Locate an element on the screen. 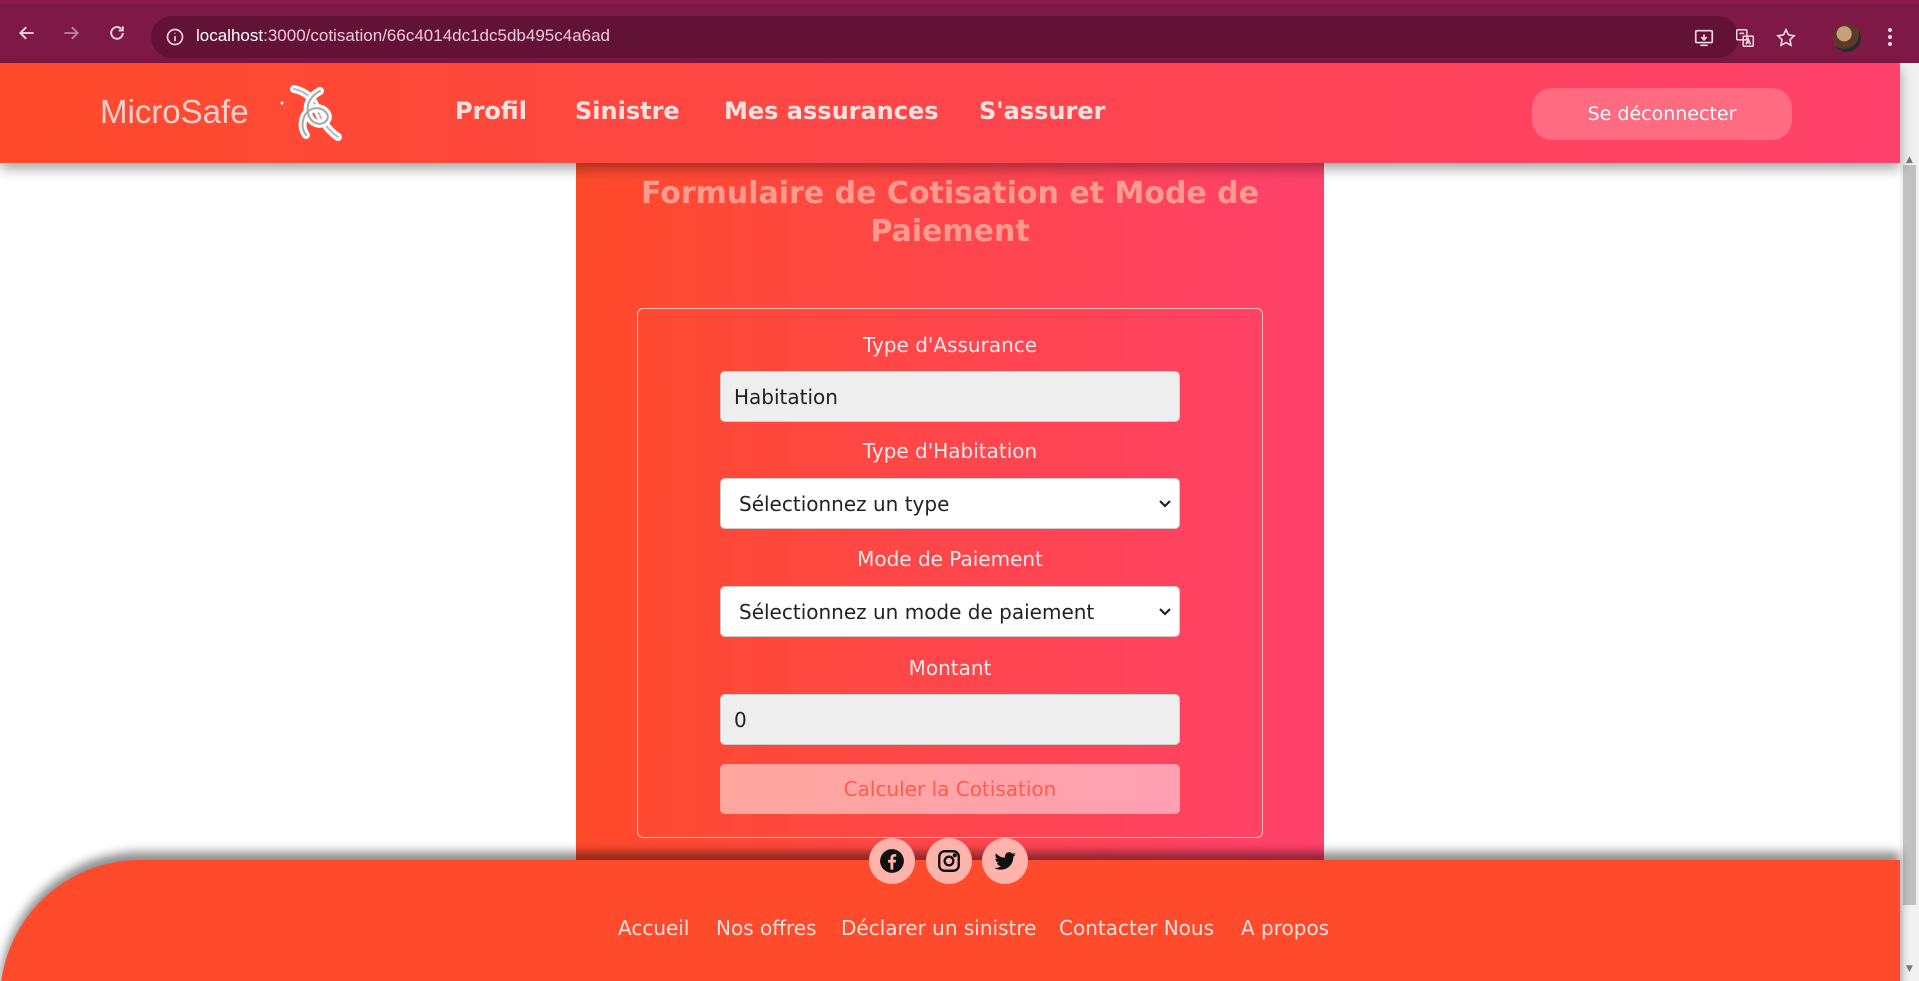 This screenshot has height=981, width=1919. insurance-type-label: Type d'Assurance is located at coordinates (950, 345).